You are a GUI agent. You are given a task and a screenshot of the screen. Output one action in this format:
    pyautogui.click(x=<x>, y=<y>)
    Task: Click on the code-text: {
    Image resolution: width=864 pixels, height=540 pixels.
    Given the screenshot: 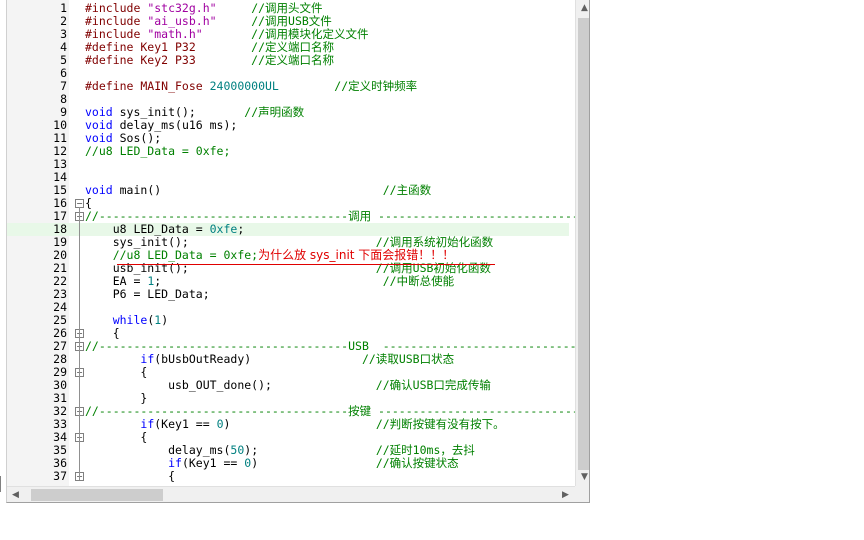 What is the action you would take?
    pyautogui.click(x=130, y=476)
    